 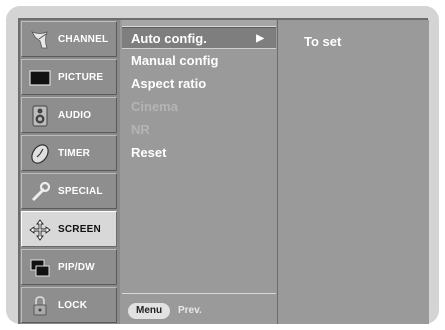 I want to click on menu-item-nr: NR, so click(x=199, y=130).